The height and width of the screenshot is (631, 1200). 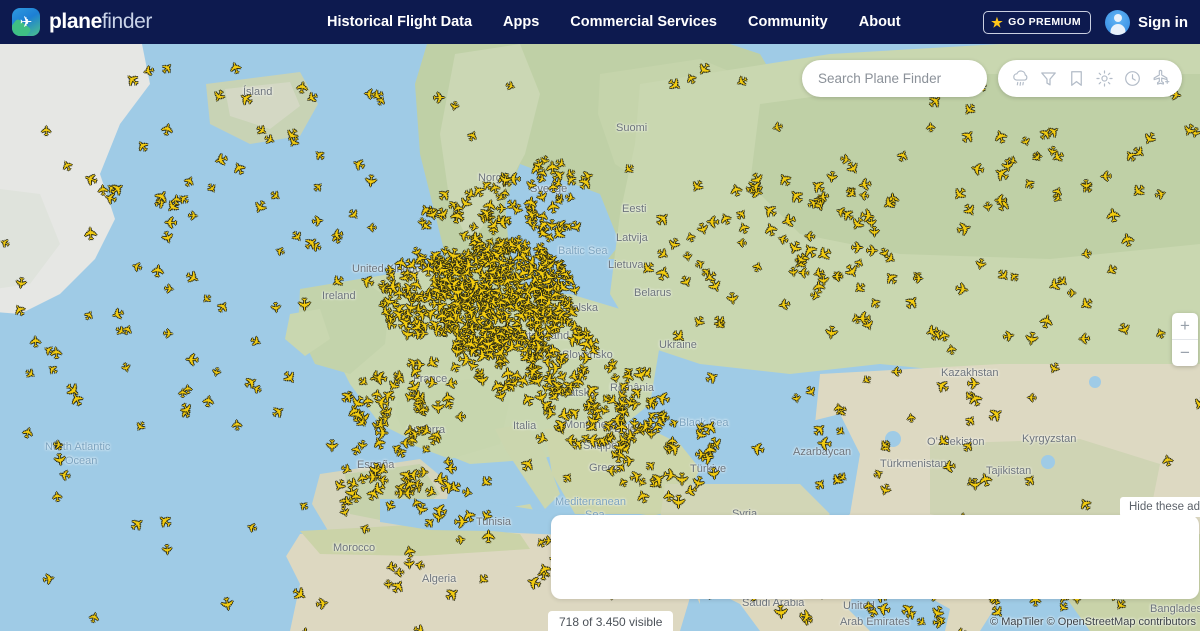 I want to click on zoom-in-button: +, so click(x=1185, y=326).